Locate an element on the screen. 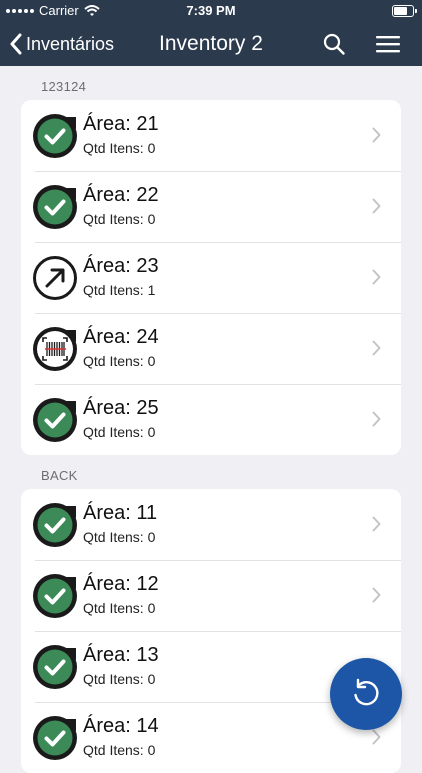 This screenshot has height=773, width=422. refresh-icon is located at coordinates (366, 692).